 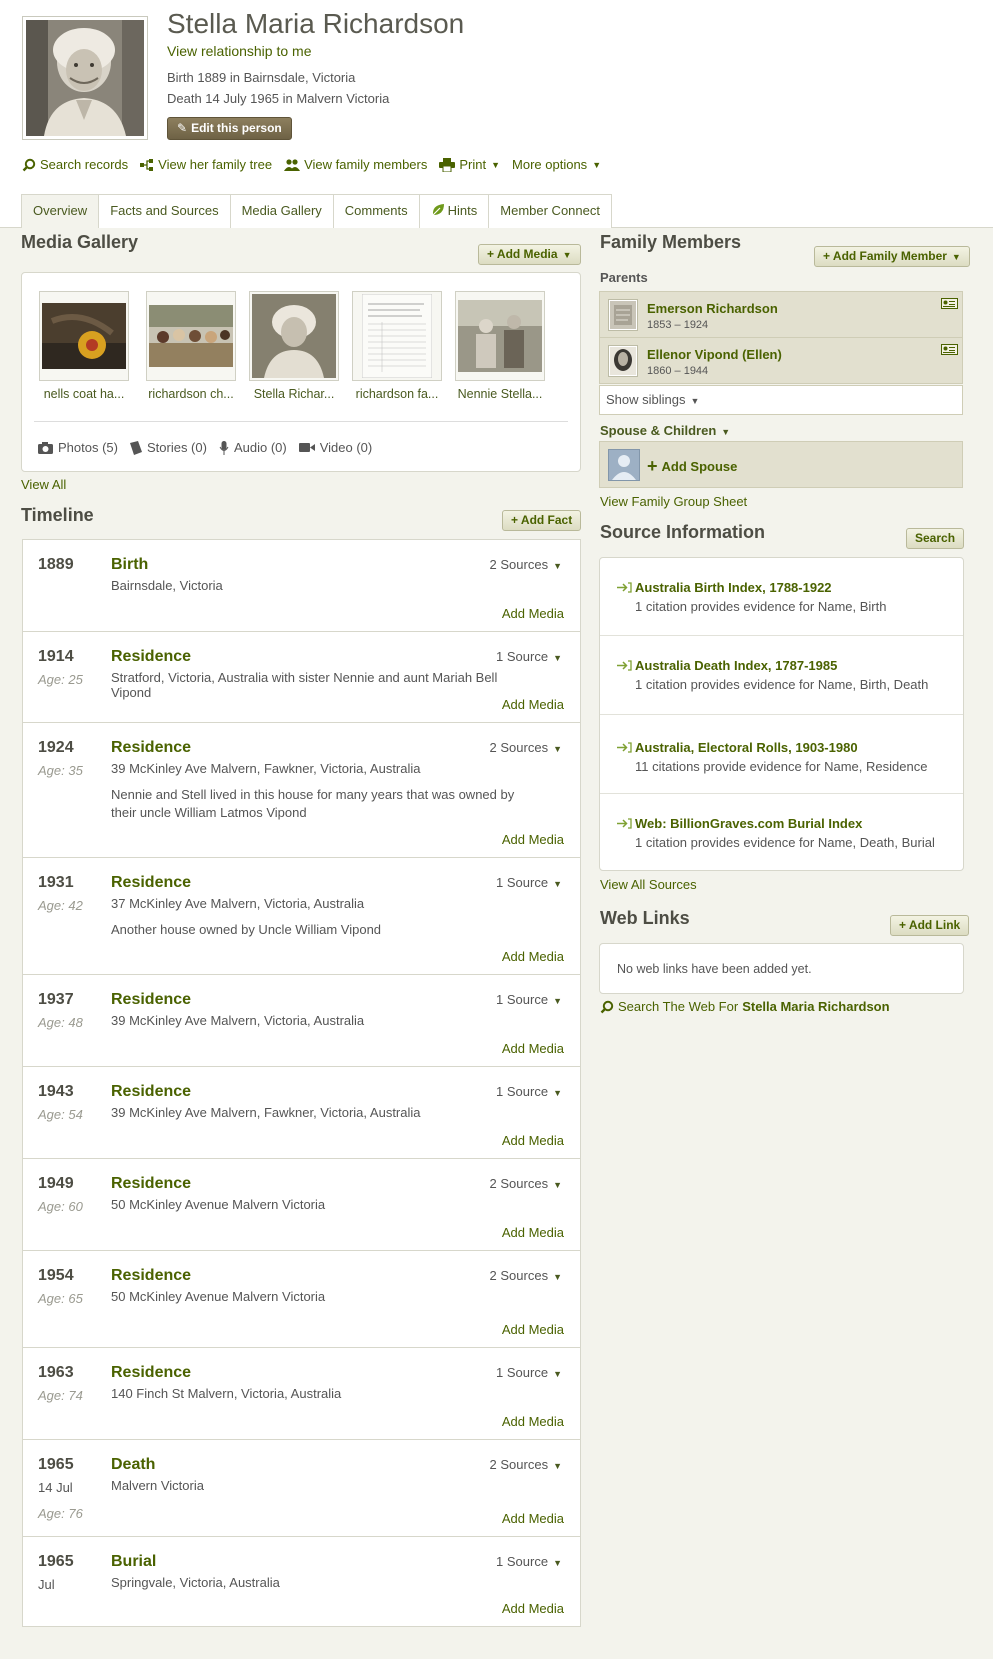 I want to click on view-family-group-sheet-link: View Family Group Sheet, so click(x=673, y=501).